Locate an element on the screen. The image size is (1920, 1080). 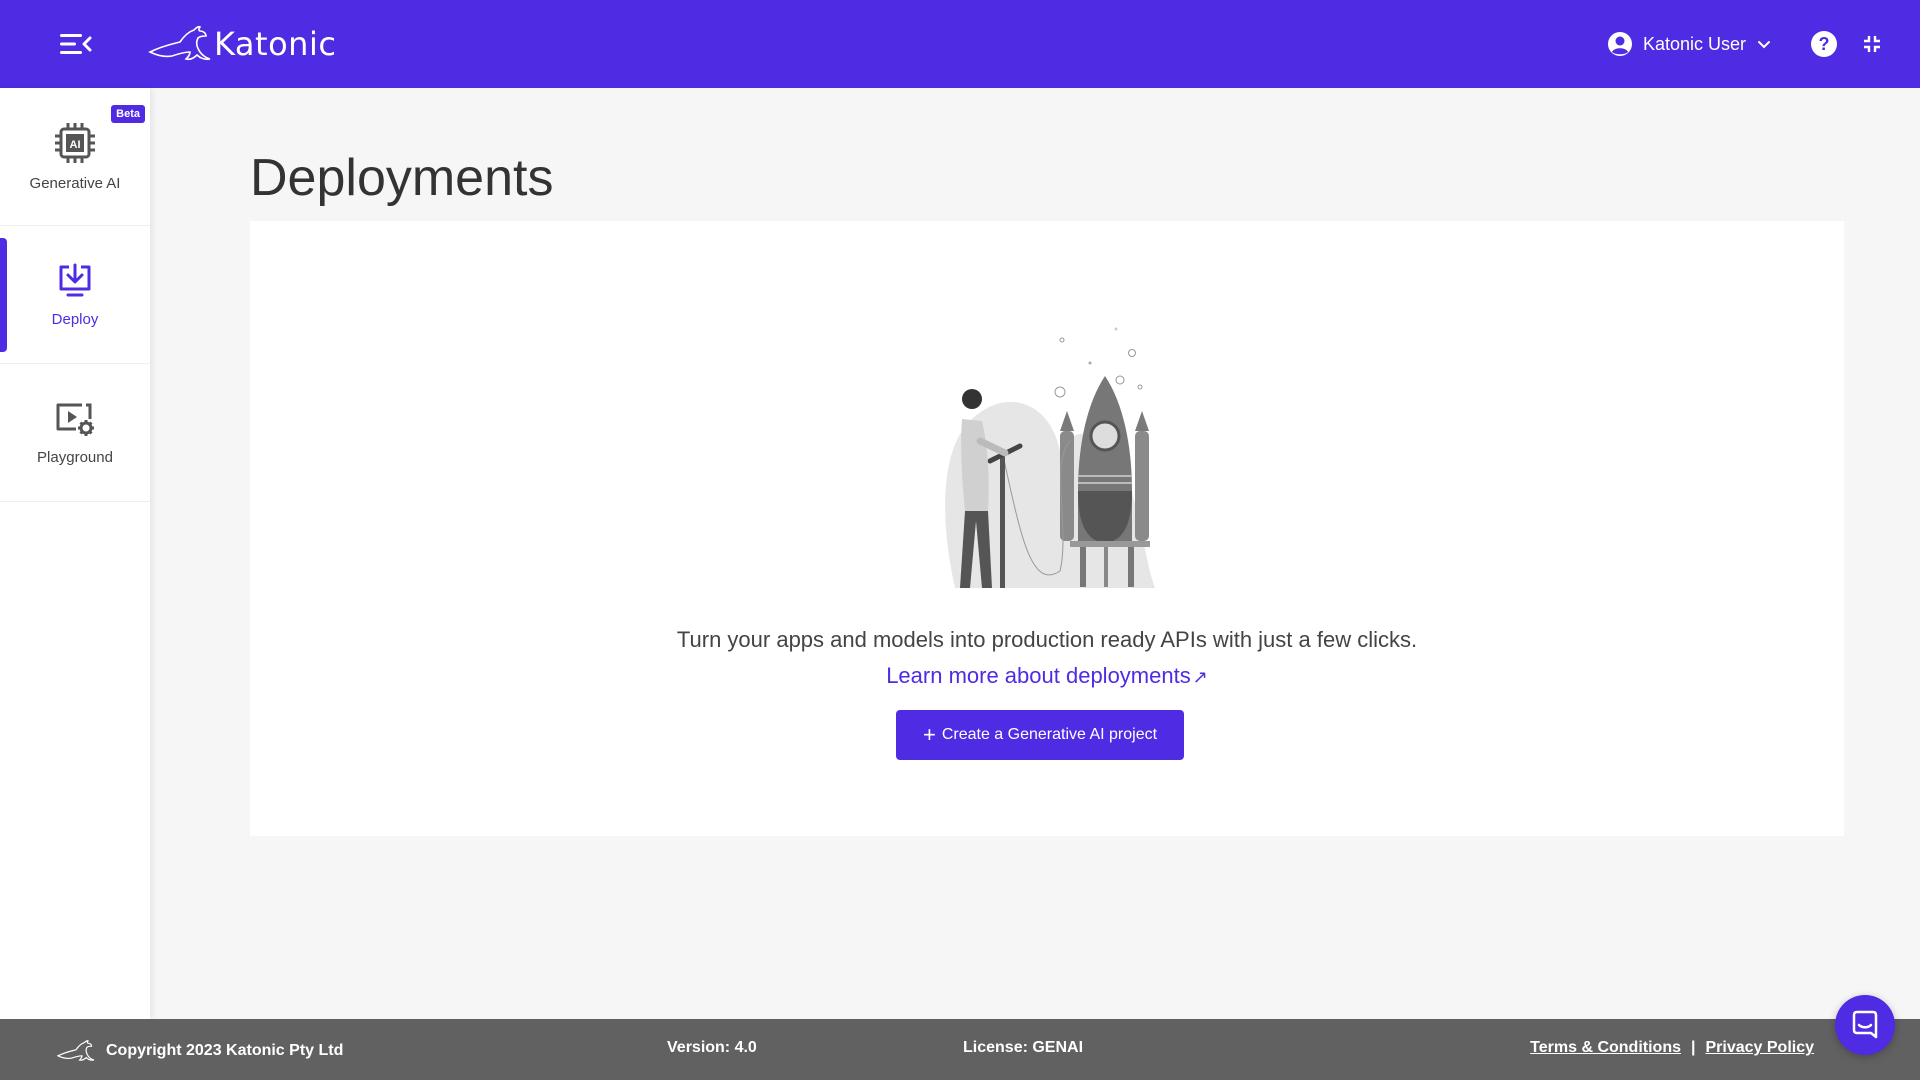
help-icon: ? is located at coordinates (1824, 44).